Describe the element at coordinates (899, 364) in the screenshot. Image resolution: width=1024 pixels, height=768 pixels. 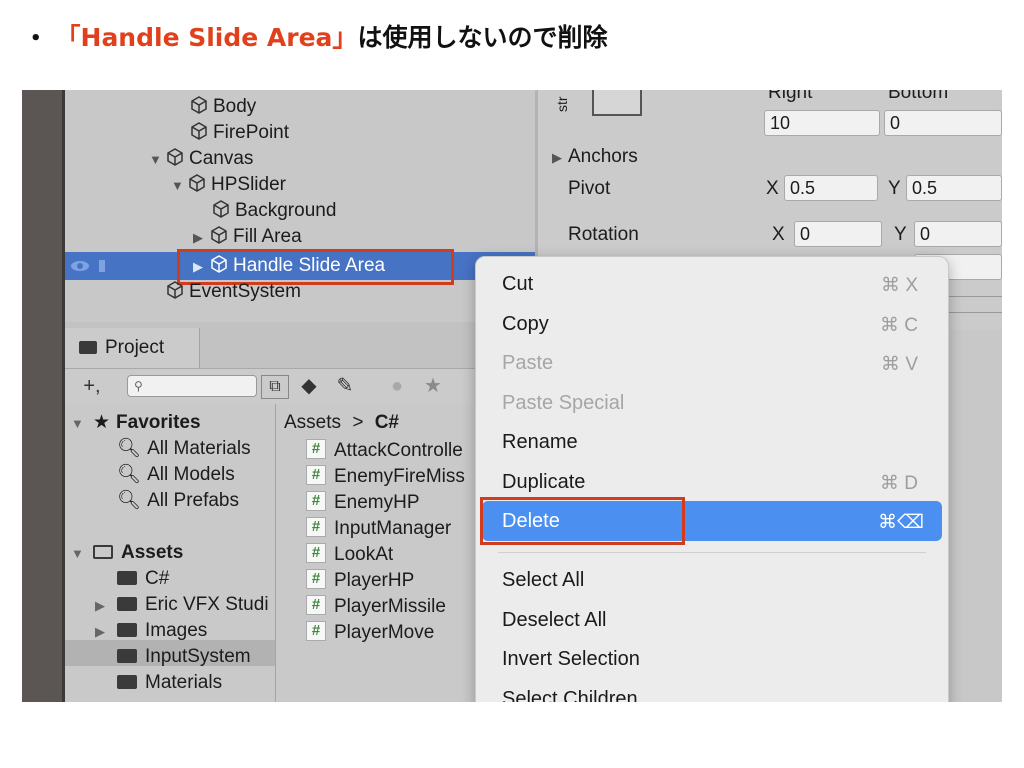
I see `shortcut-paste: ⌘ V` at that location.